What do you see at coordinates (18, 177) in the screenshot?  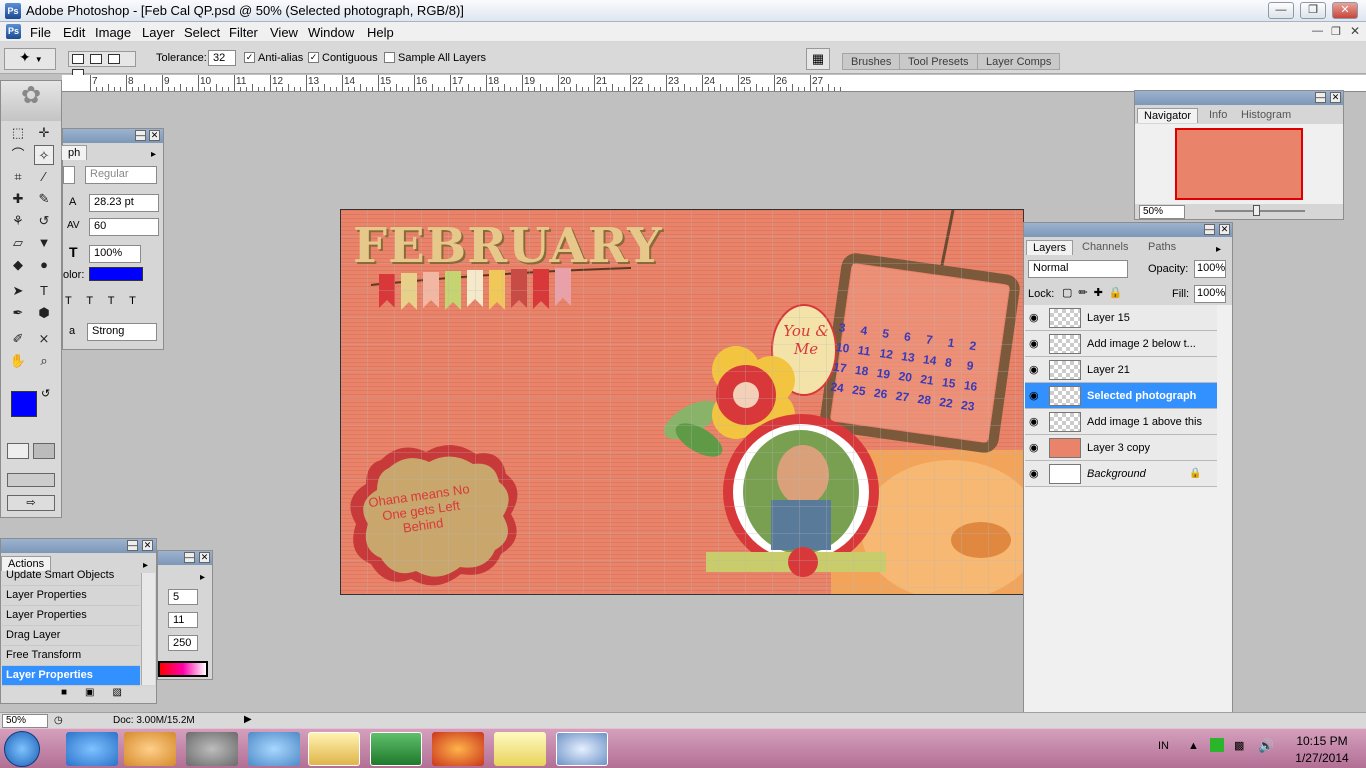 I see `crop-tool-icon: ⌗` at bounding box center [18, 177].